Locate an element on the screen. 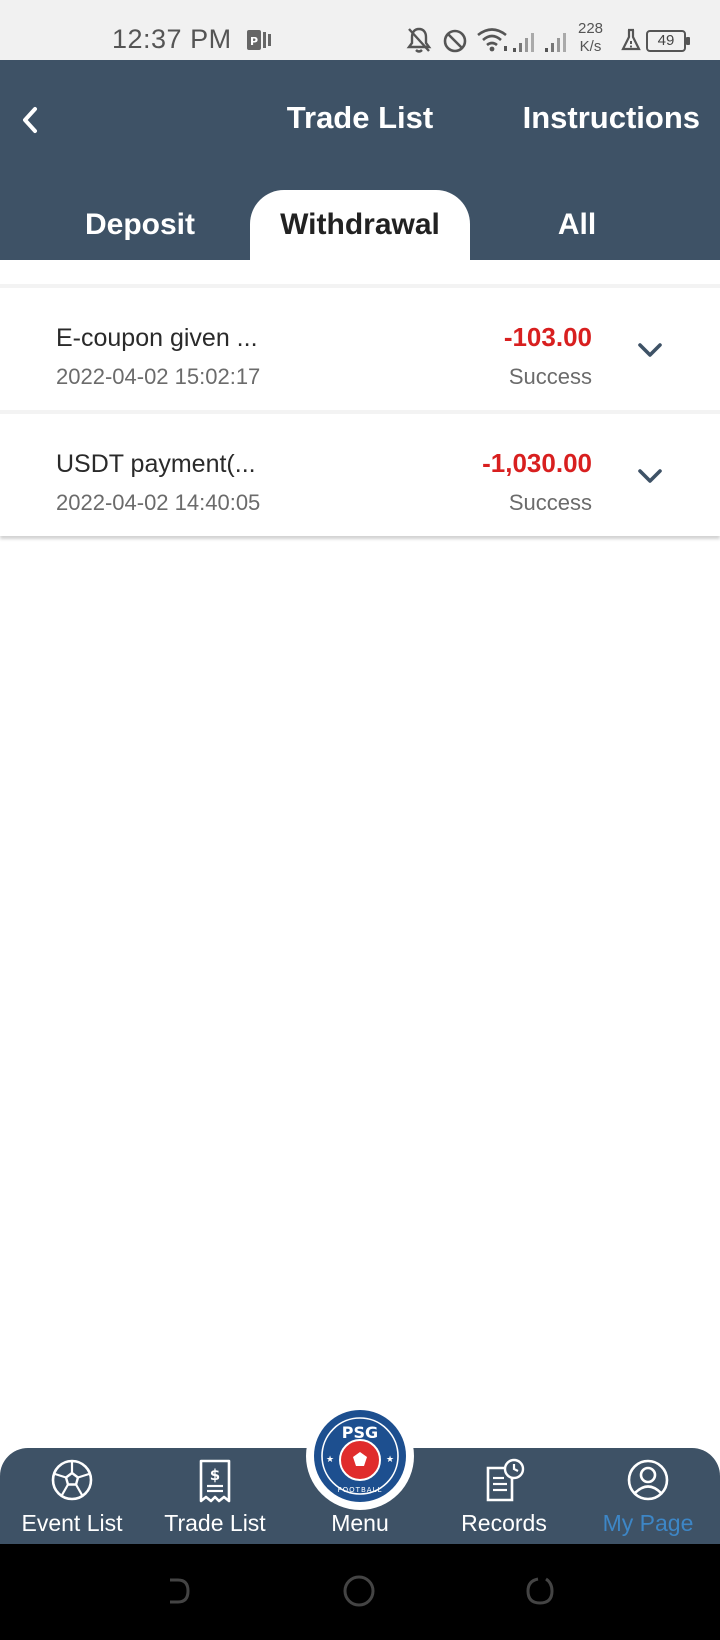  tab-withdrawal: Withdrawal is located at coordinates (360, 225).